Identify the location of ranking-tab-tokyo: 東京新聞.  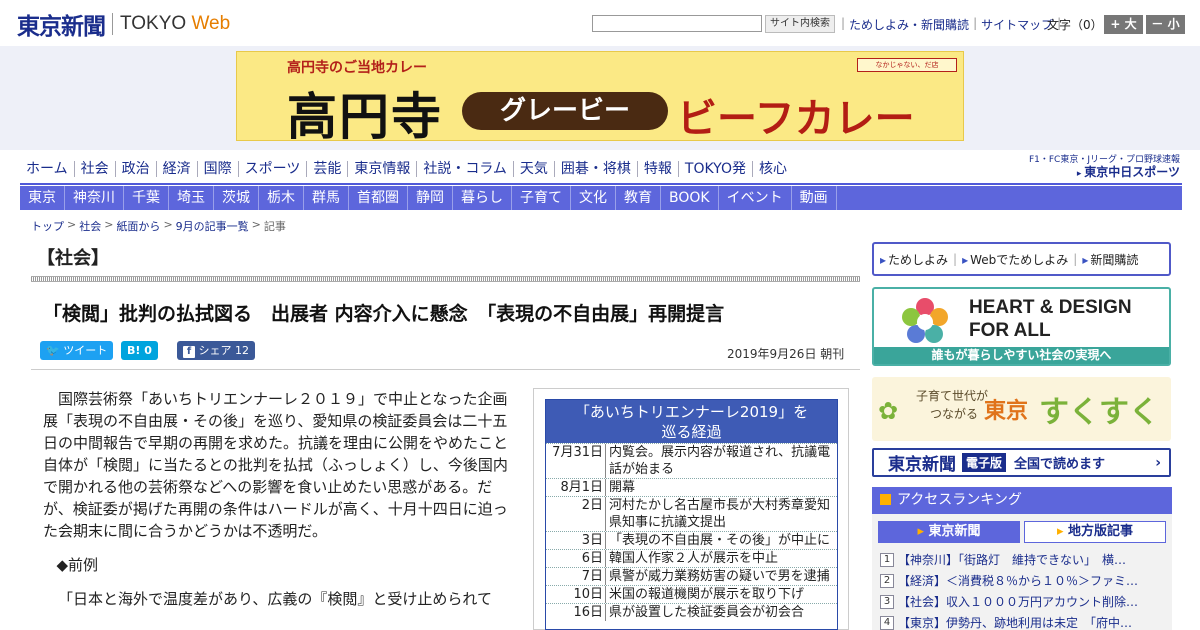
(949, 532).